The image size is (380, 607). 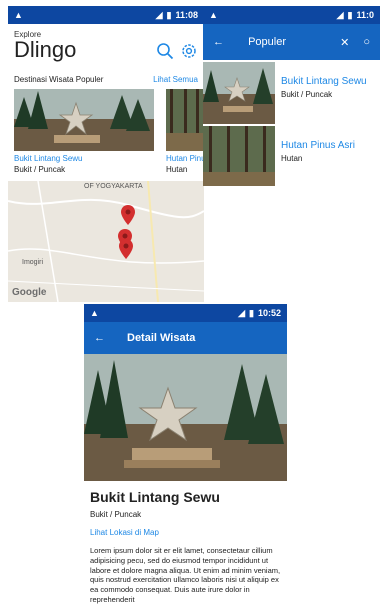 I want to click on place-name: Hutan Pinus Asri, so click(x=318, y=145).